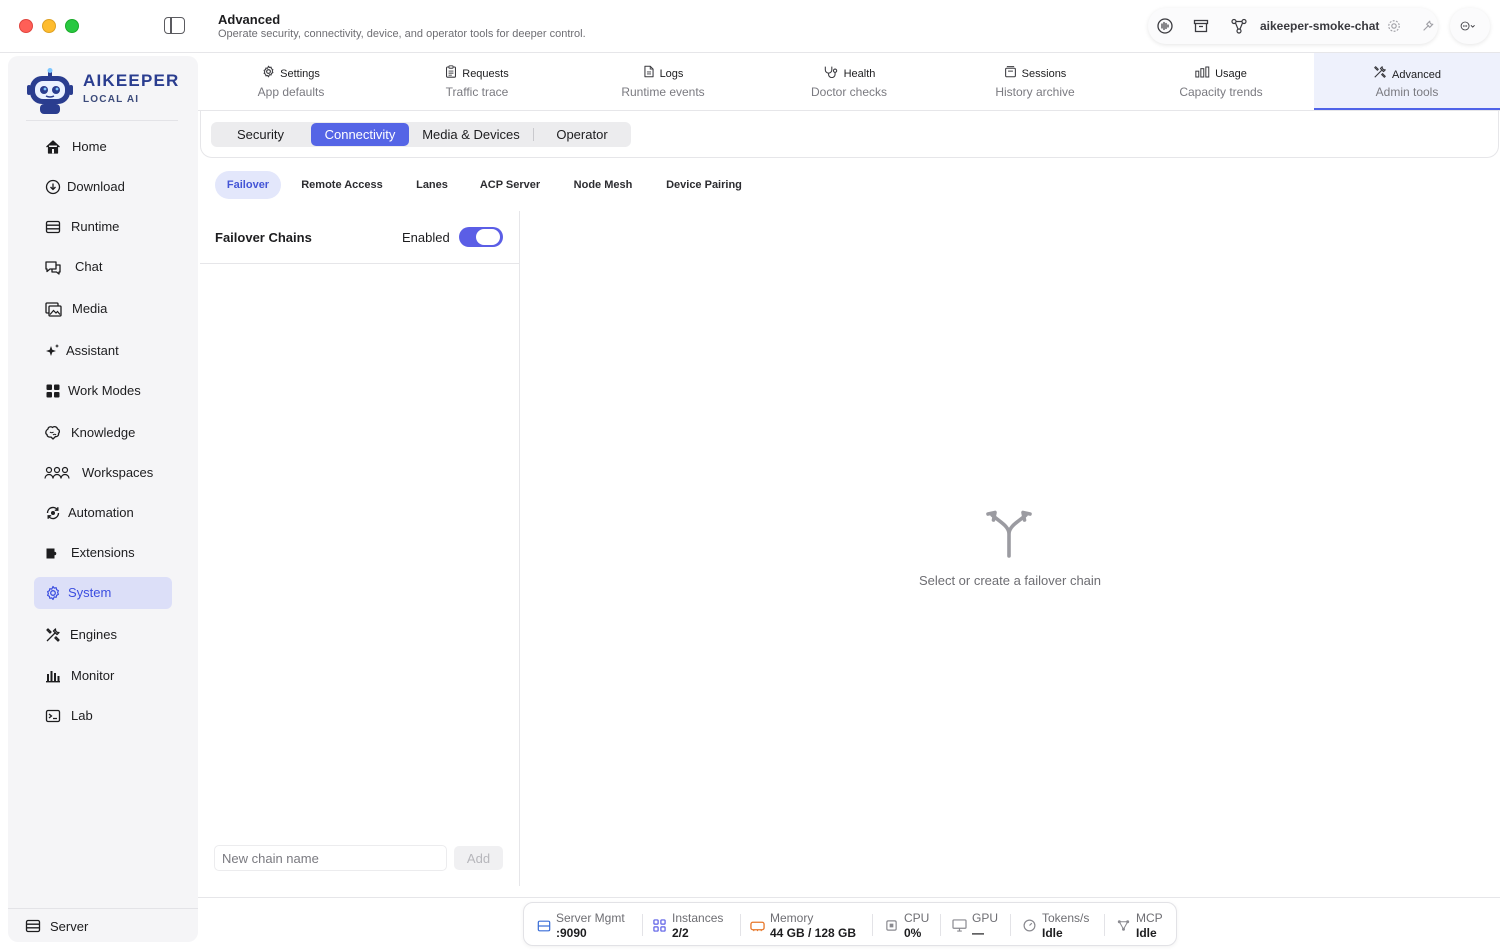  I want to click on sidebar-item-server: Server, so click(103, 925).